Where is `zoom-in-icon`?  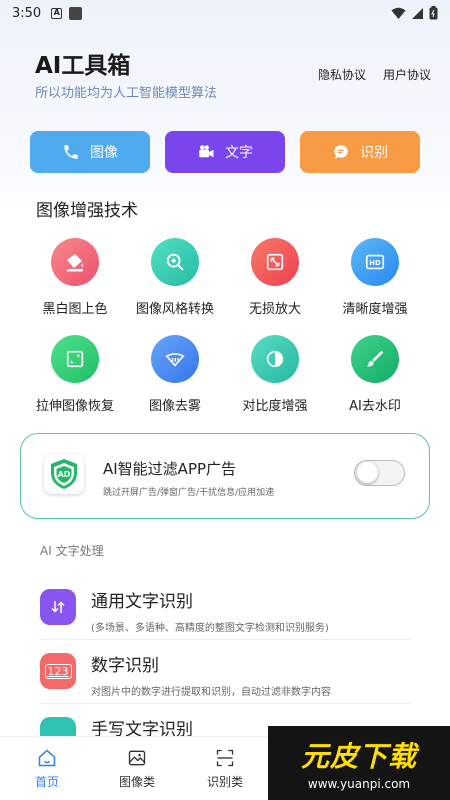 zoom-in-icon is located at coordinates (175, 262).